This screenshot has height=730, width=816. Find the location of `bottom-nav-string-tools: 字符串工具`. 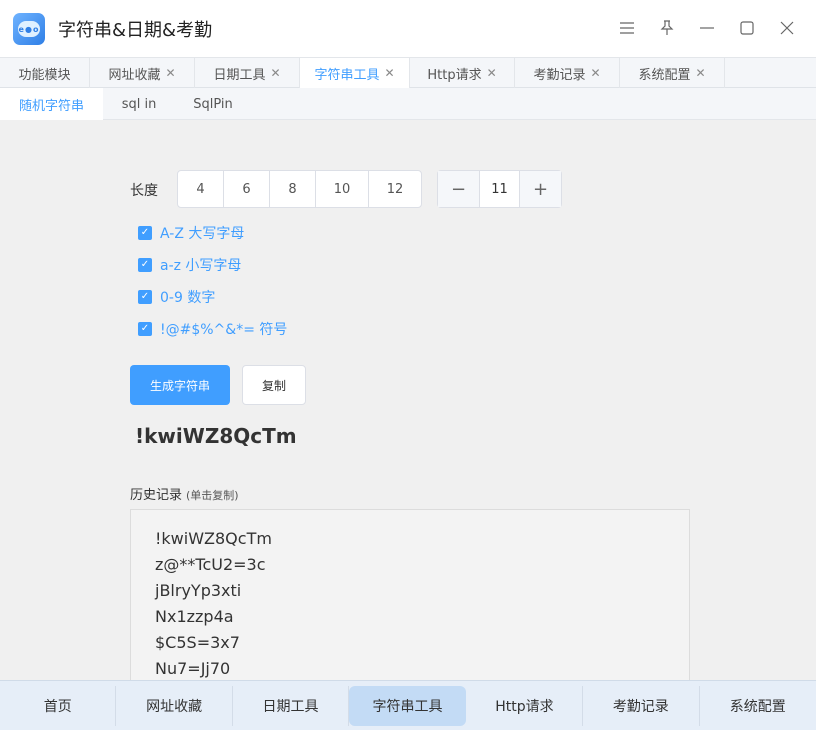

bottom-nav-string-tools: 字符串工具 is located at coordinates (407, 705).